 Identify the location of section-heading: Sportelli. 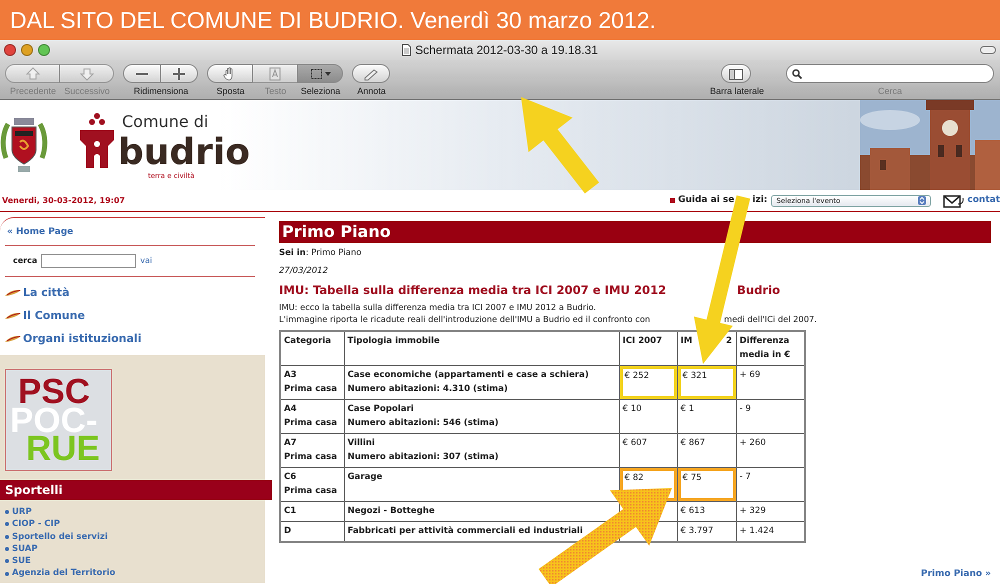
(136, 490).